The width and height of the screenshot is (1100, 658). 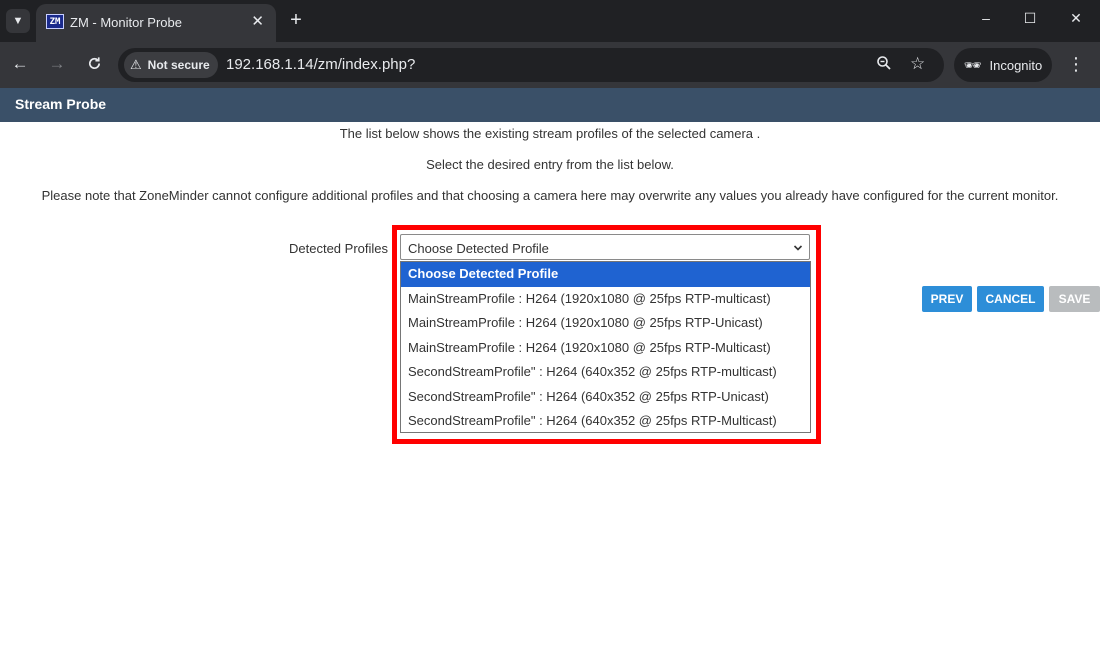 I want to click on zoom-icon, so click(x=884, y=65).